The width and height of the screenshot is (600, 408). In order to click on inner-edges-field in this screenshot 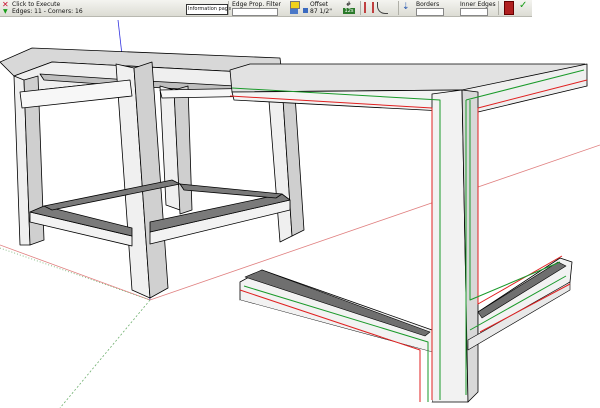, I will do `click(474, 12)`.